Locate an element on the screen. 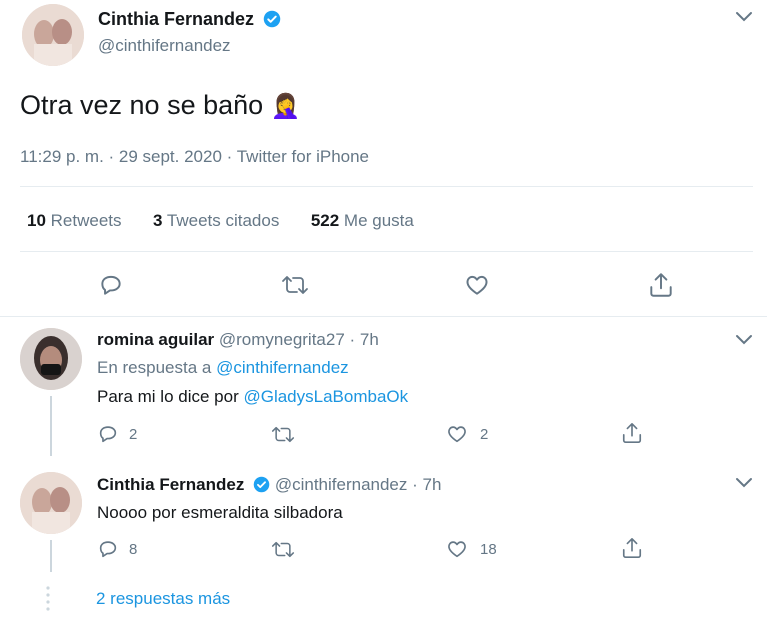 The width and height of the screenshot is (767, 624). reply-action: 2 is located at coordinates (117, 434).